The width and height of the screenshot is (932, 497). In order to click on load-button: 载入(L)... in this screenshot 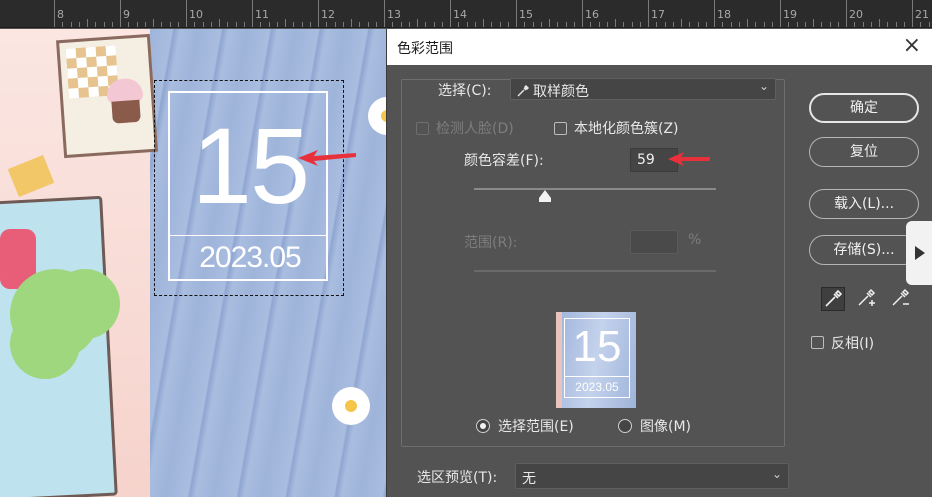, I will do `click(864, 204)`.